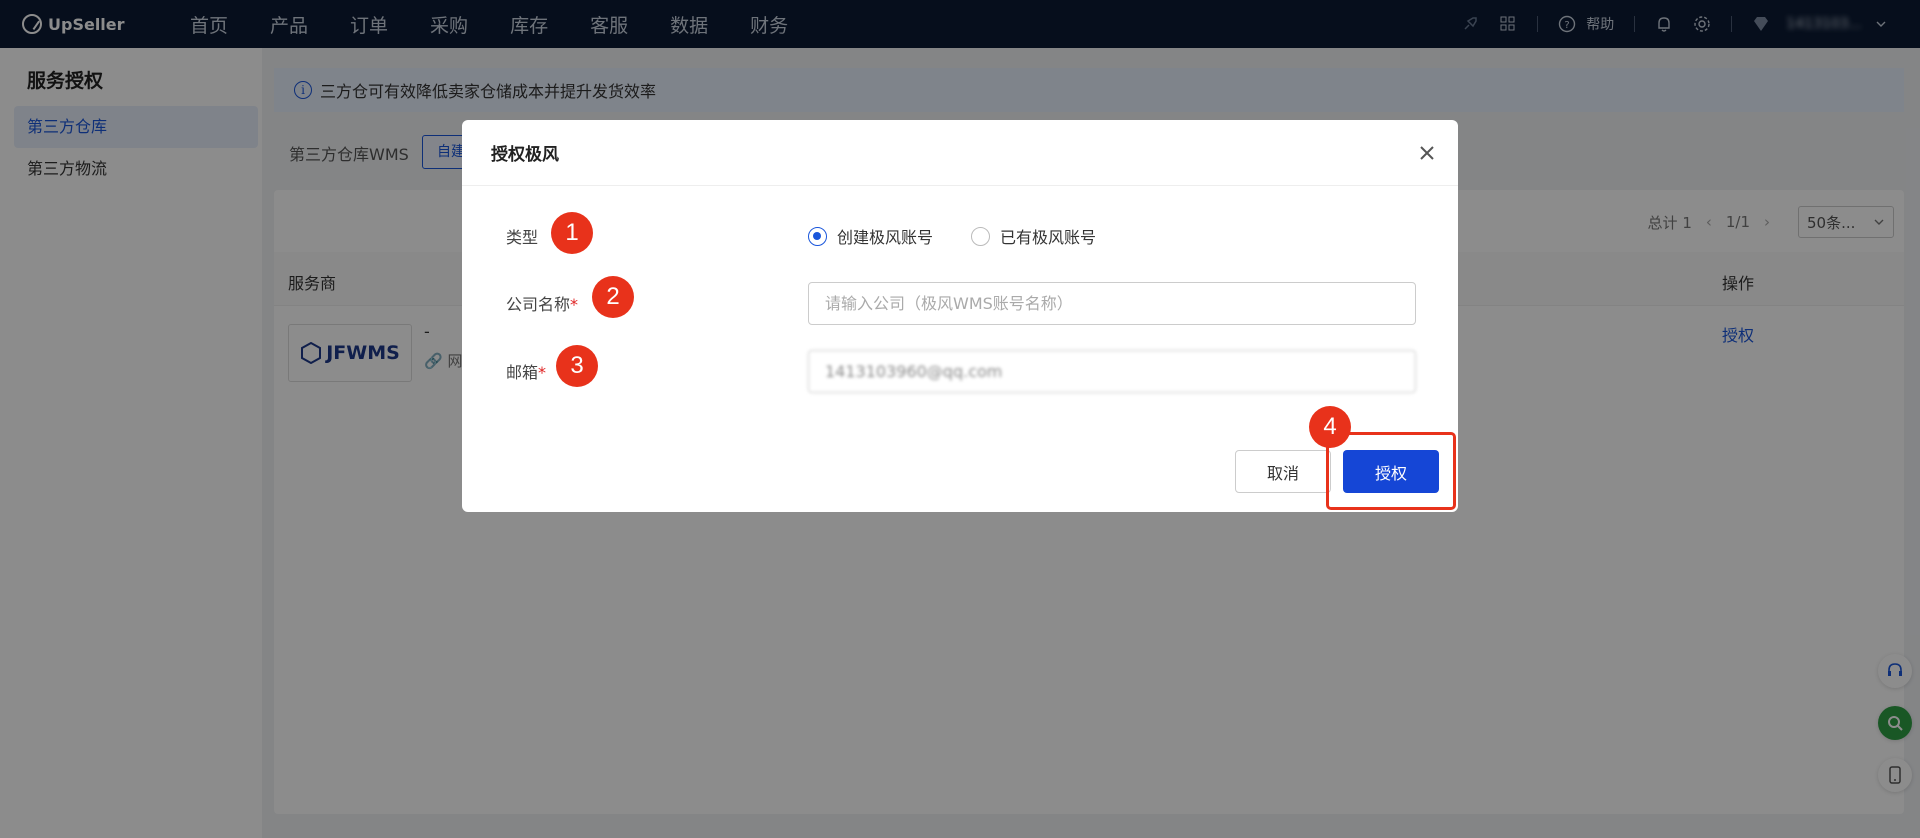 The height and width of the screenshot is (838, 1920). Describe the element at coordinates (885, 237) in the screenshot. I see `radio-label: 创建极风账号` at that location.